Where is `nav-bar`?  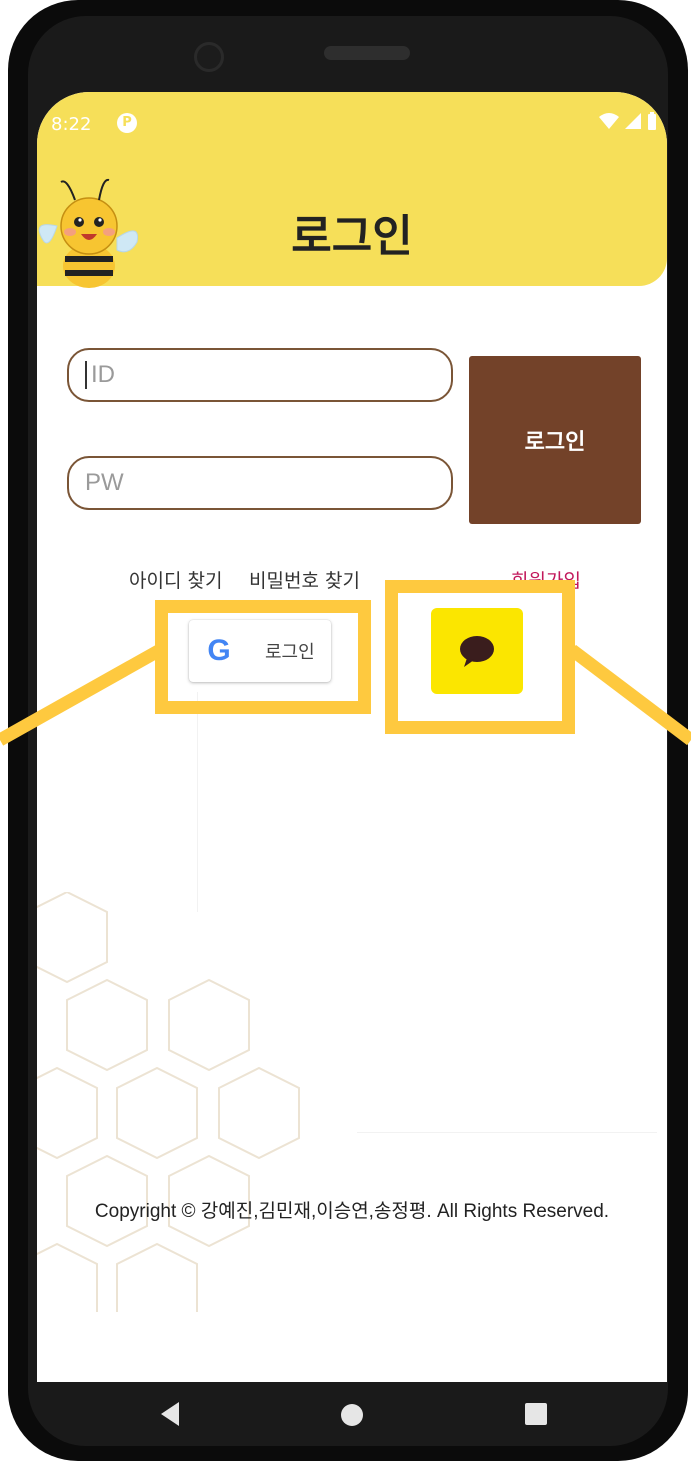
nav-bar is located at coordinates (352, 1417).